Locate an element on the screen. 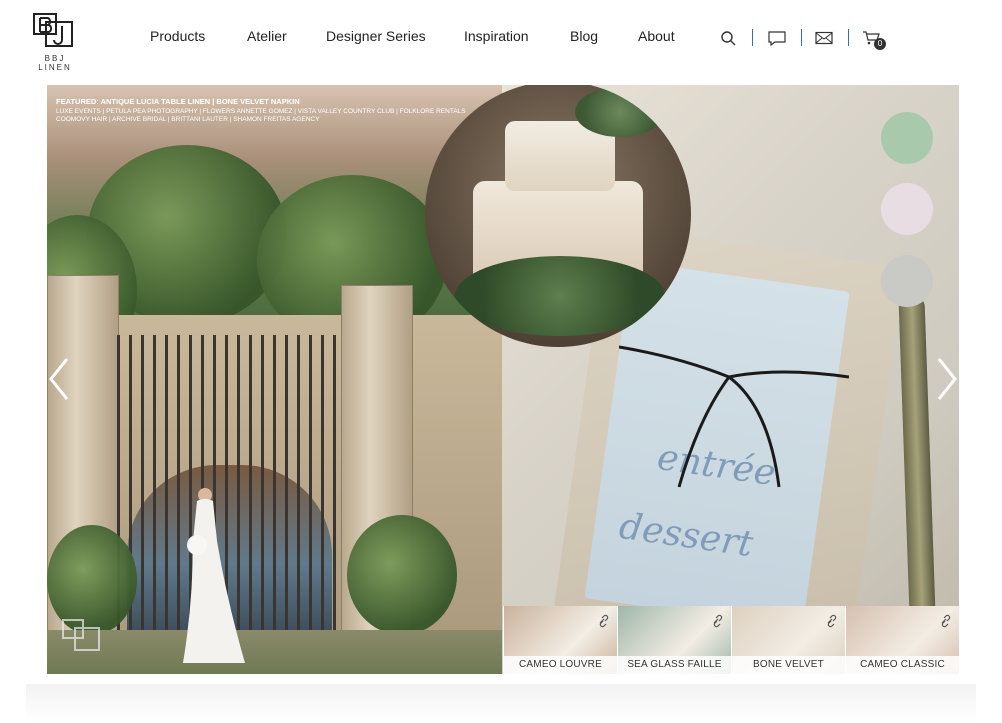  logo-monogram-icon is located at coordinates (53, 30).